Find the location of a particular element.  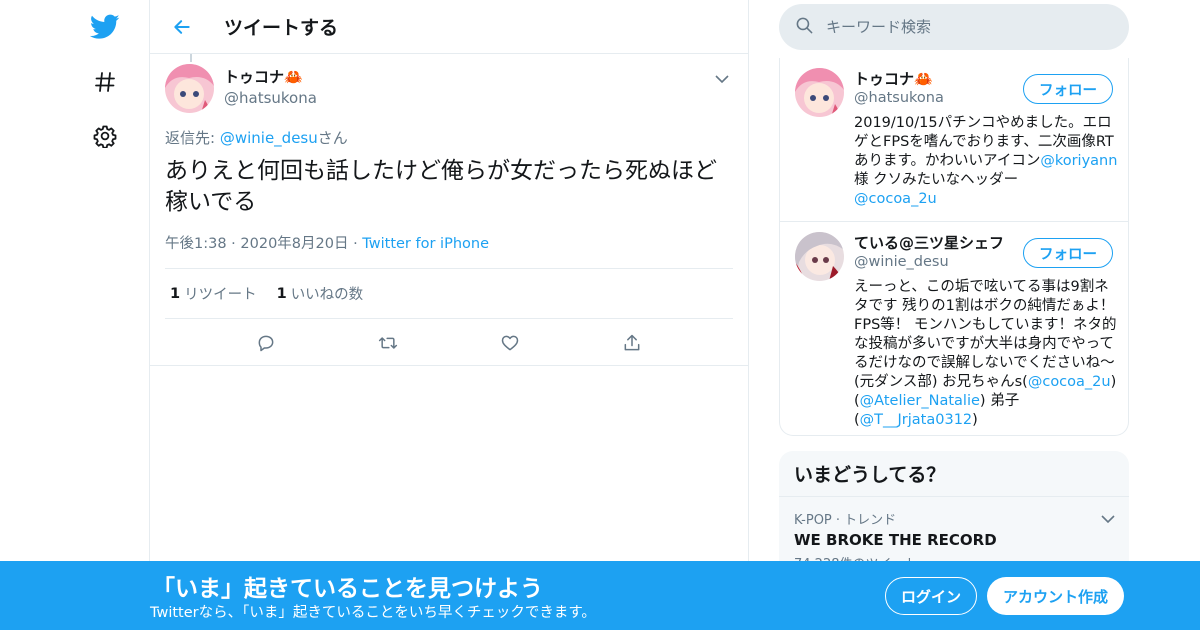

tweet-actions is located at coordinates (449, 343).